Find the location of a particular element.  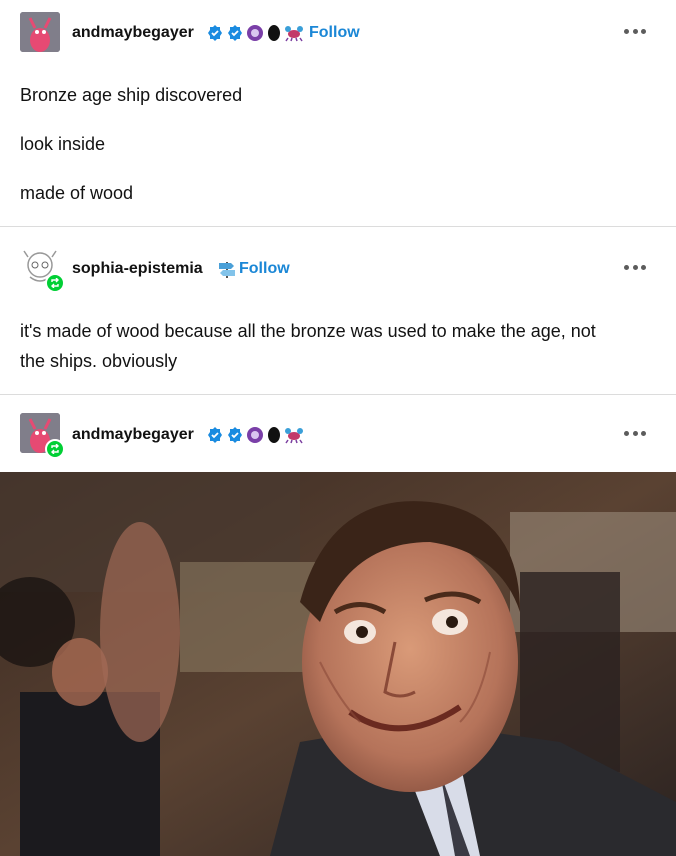

username: sophia-epistemia is located at coordinates (137, 269).